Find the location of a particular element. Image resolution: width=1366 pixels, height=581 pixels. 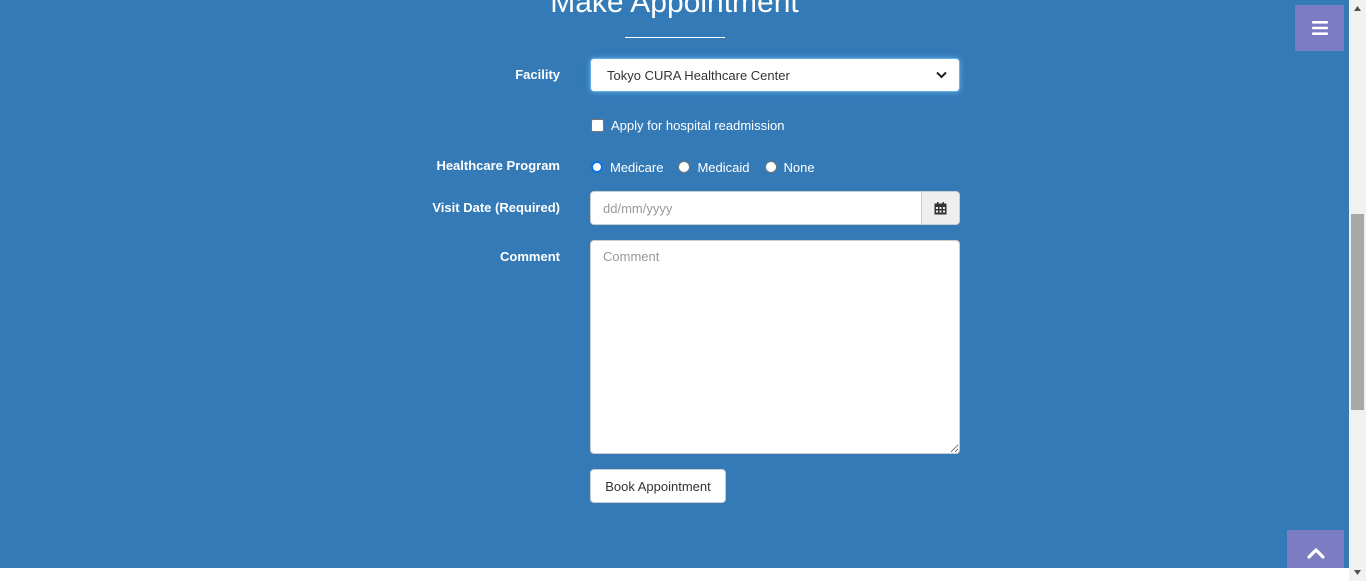

comment-textarea is located at coordinates (775, 347).